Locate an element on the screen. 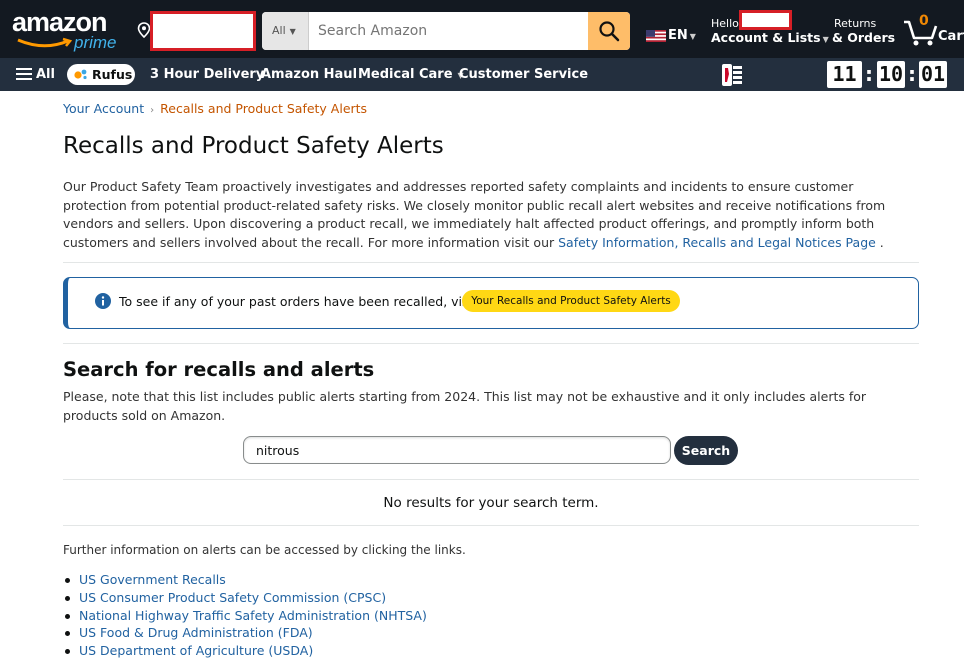 The height and width of the screenshot is (661, 964). redacted-delivery-location is located at coordinates (203, 31).